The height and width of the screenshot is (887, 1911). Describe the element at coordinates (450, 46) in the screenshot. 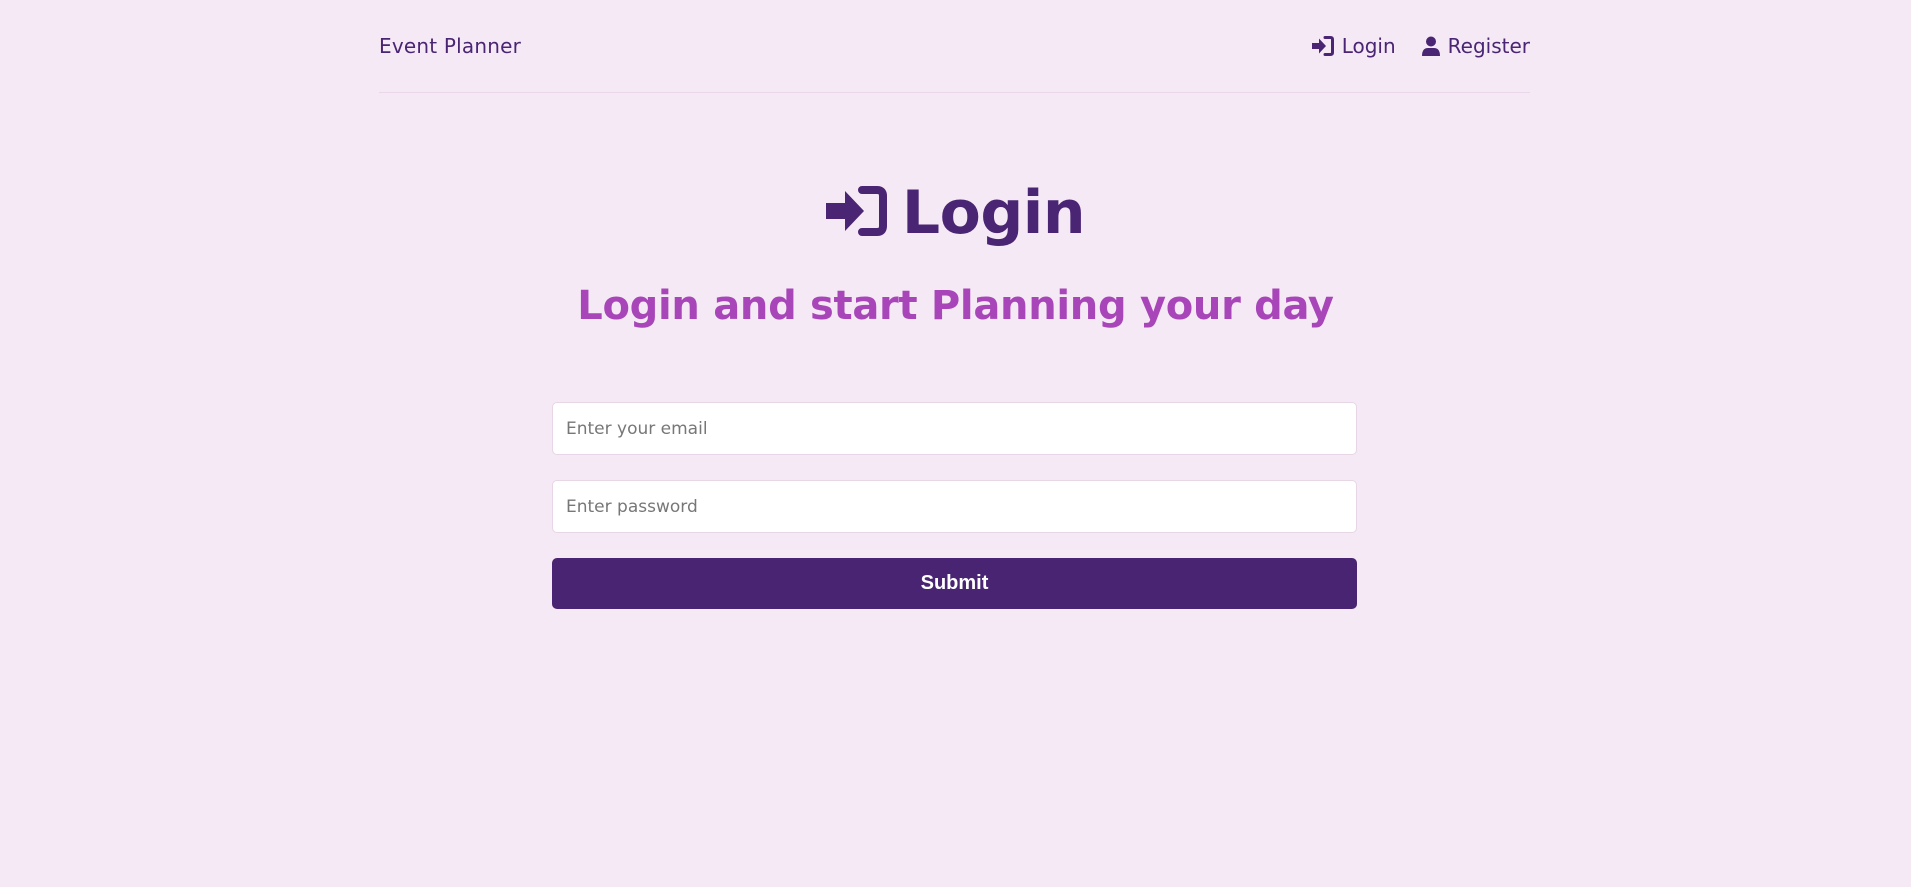

I see `brand-link: Event Planner` at that location.